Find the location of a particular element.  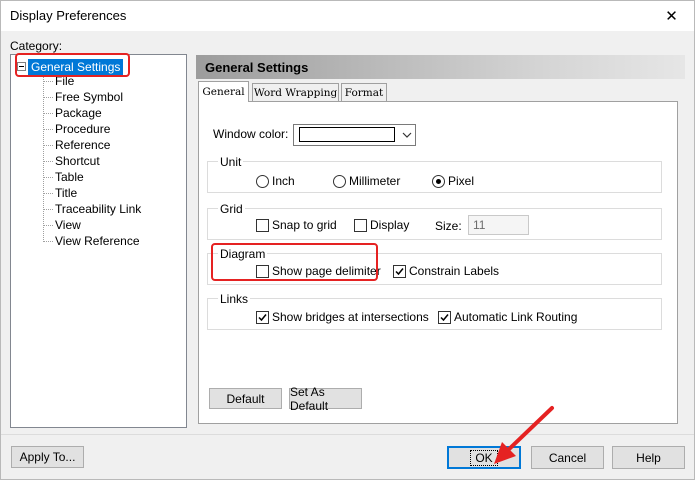

radio-inch-label: Inch is located at coordinates (283, 181).